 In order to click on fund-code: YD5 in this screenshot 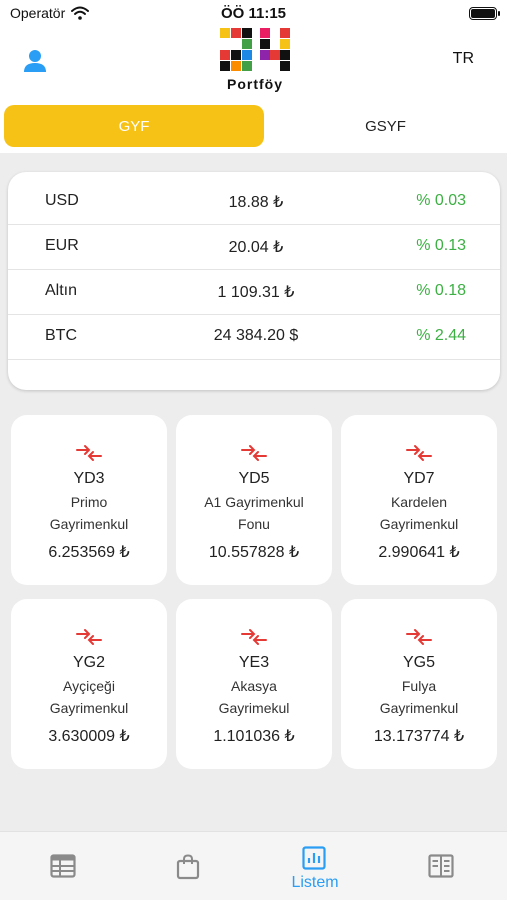, I will do `click(254, 478)`.